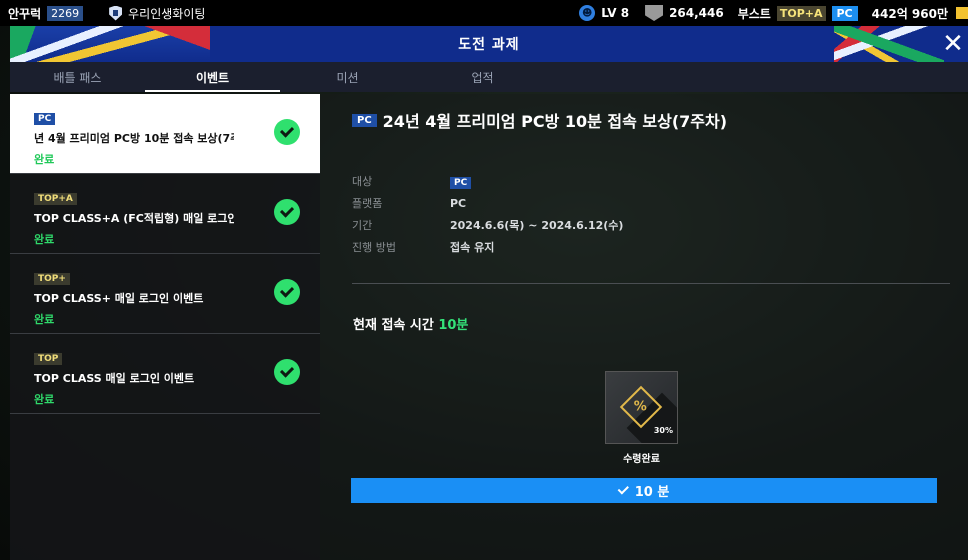 The height and width of the screenshot is (560, 968). Describe the element at coordinates (652, 492) in the screenshot. I see `progress-button-label: 10 분` at that location.